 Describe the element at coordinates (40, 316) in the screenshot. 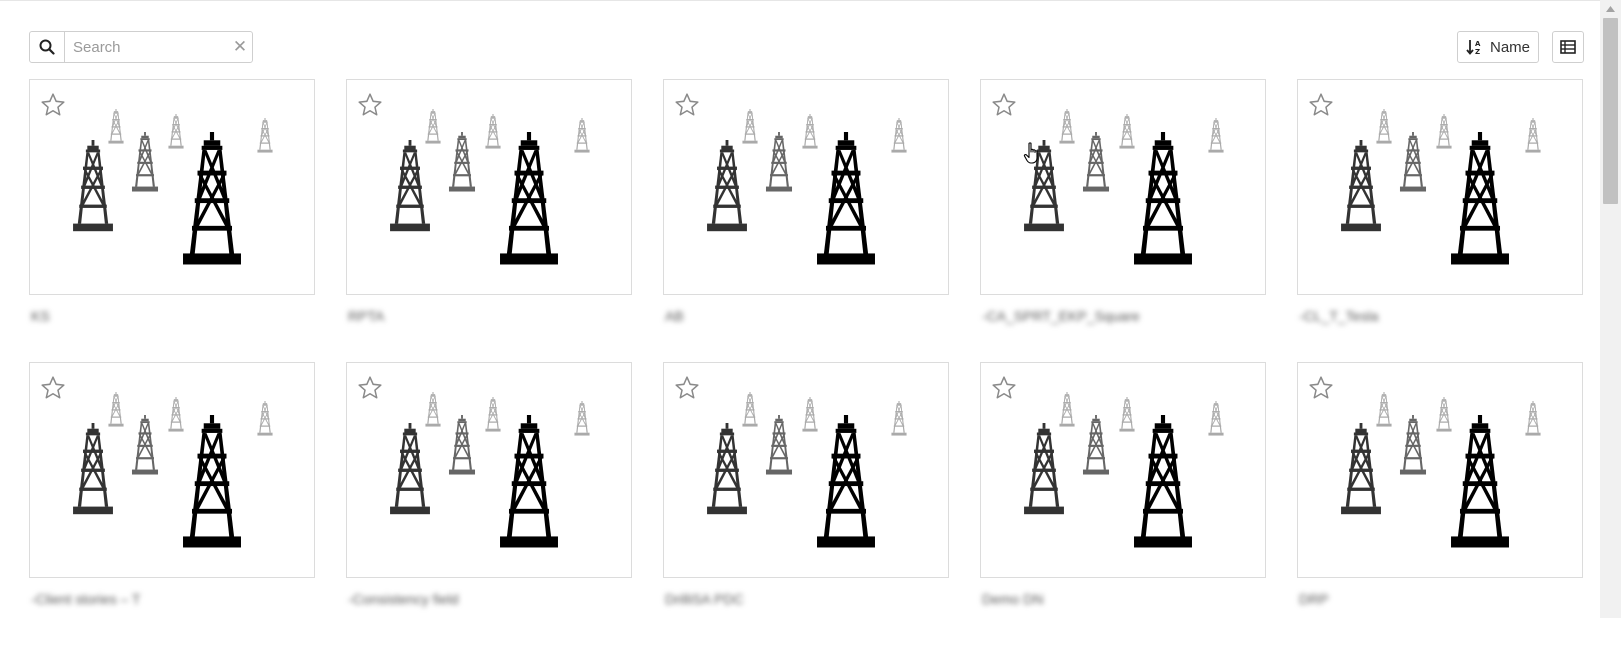

I see `card-title: KS` at that location.